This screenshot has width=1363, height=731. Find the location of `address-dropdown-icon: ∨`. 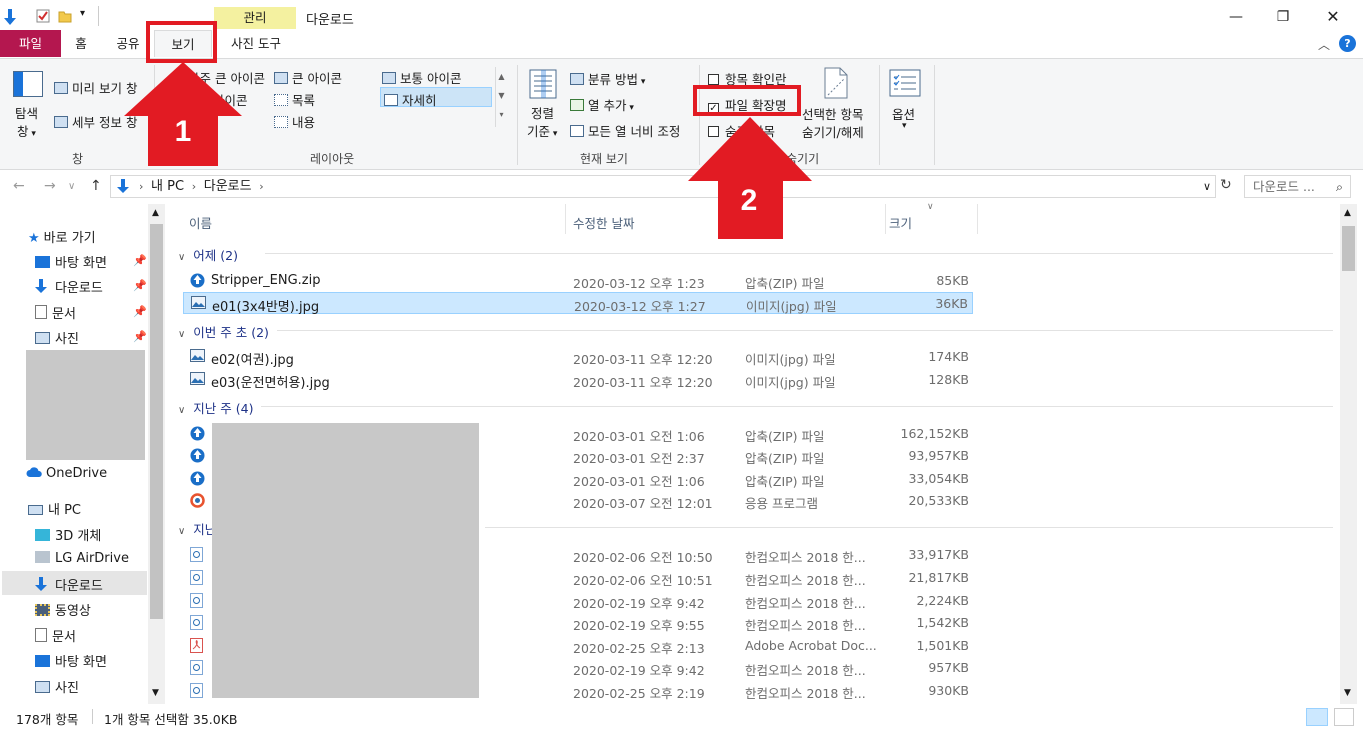

address-dropdown-icon: ∨ is located at coordinates (1207, 186).